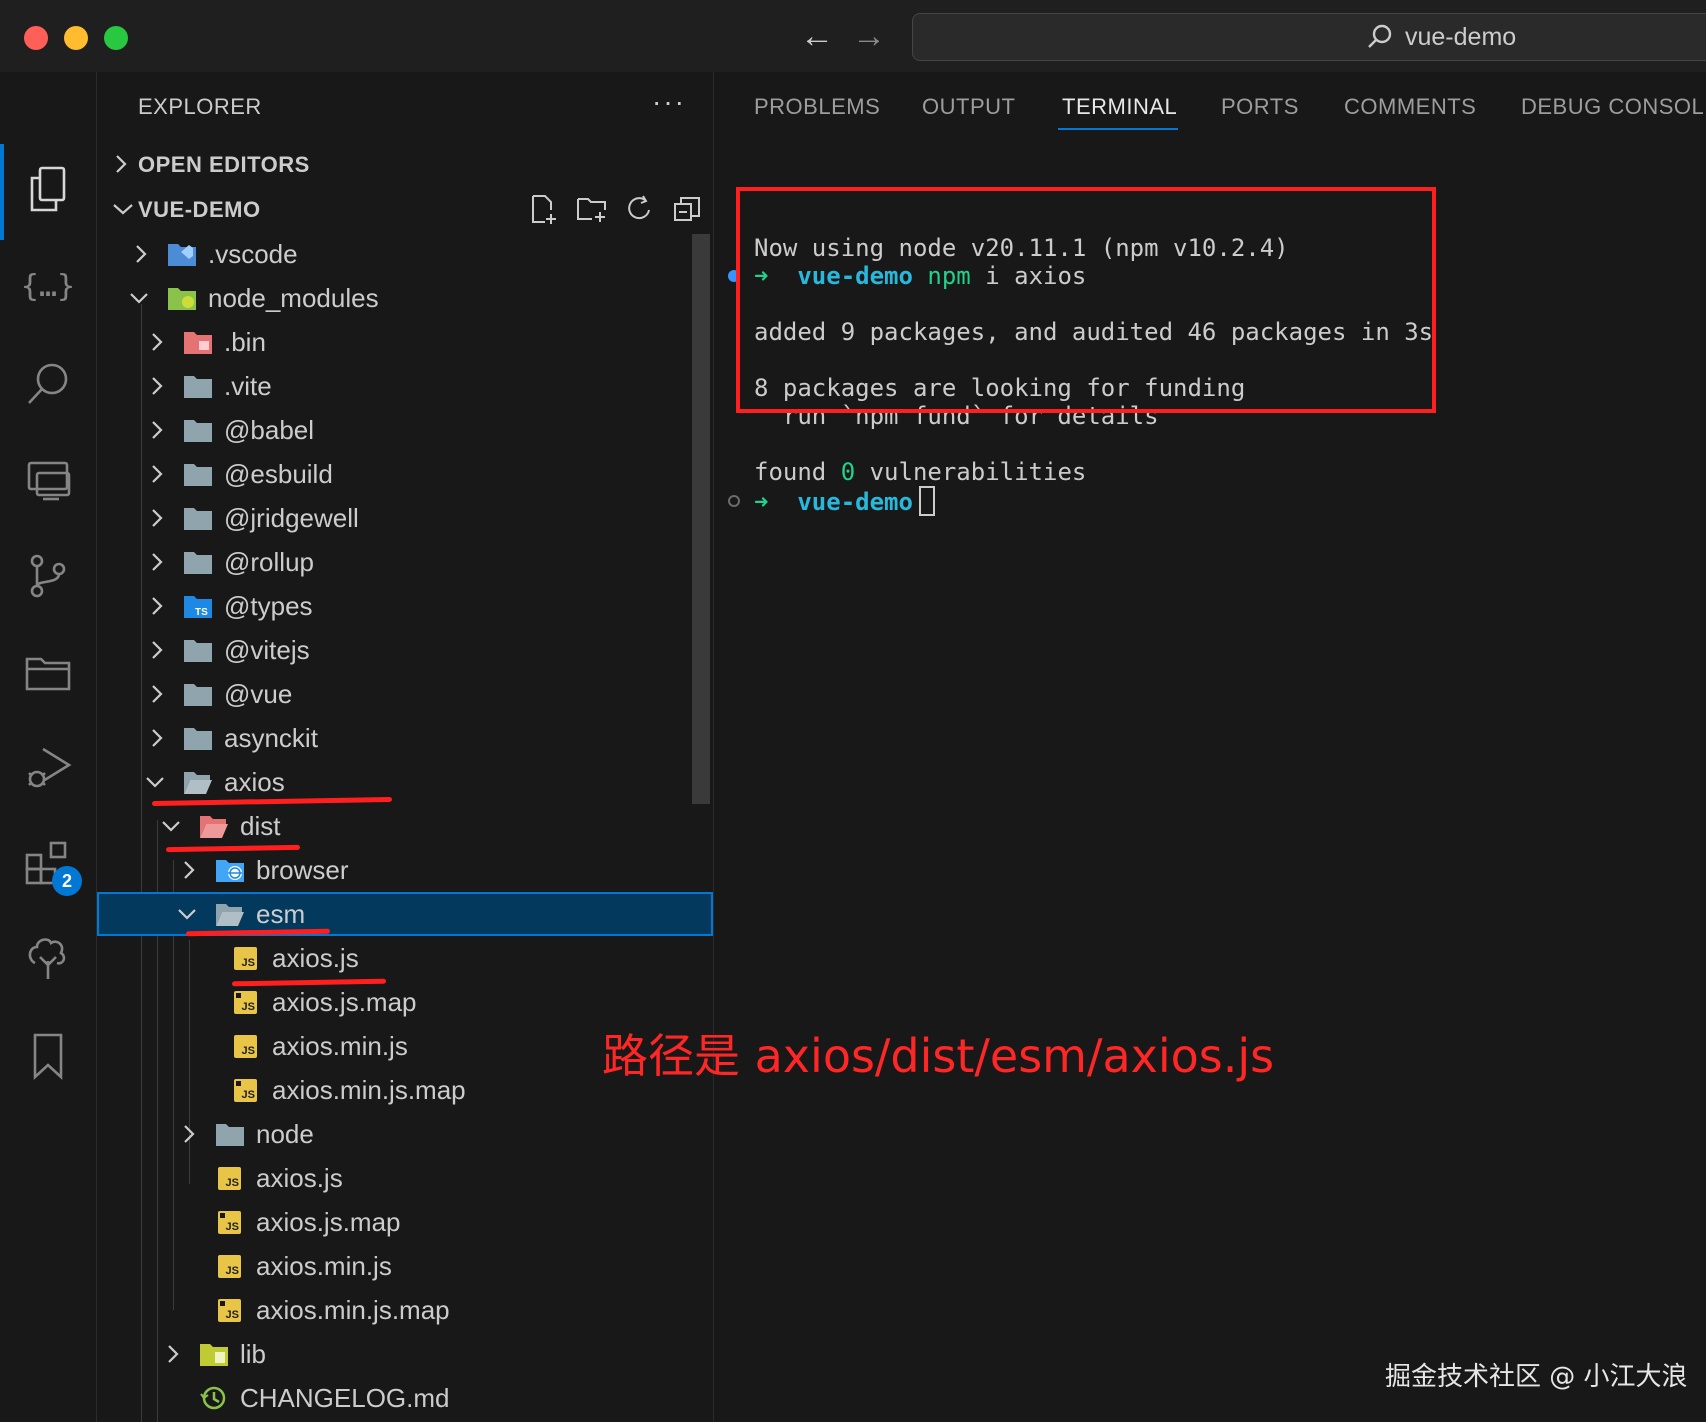  What do you see at coordinates (405, 342) in the screenshot?
I see `tree-item-bin: .bin` at bounding box center [405, 342].